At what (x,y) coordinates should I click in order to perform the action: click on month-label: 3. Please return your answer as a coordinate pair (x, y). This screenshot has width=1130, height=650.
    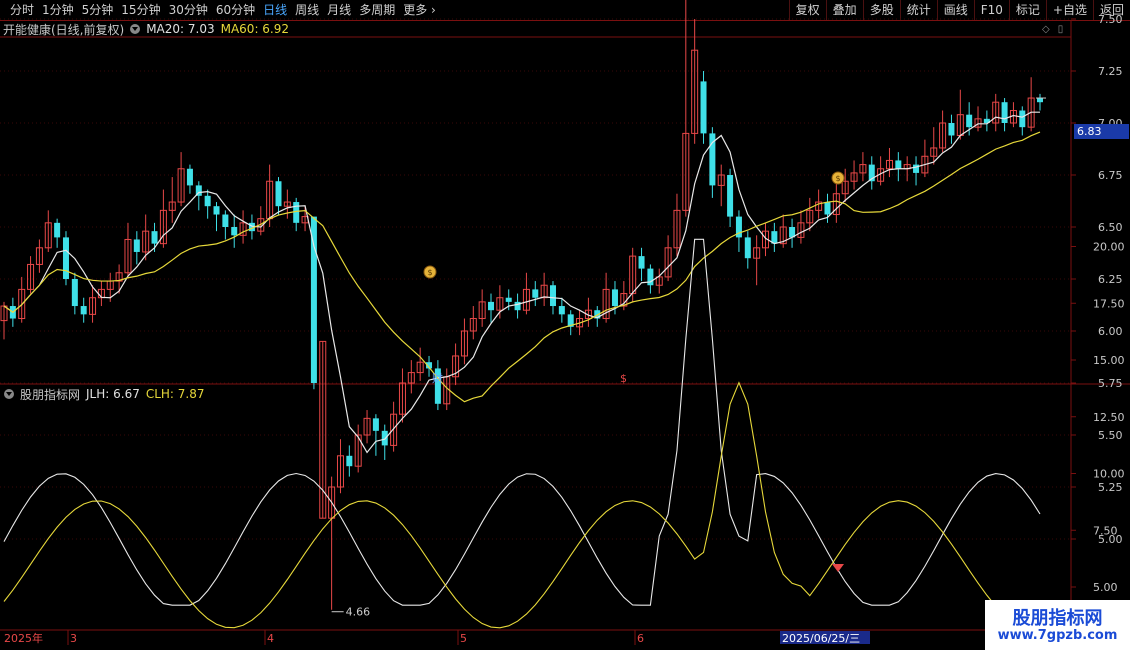
    Looking at the image, I should click on (73, 638).